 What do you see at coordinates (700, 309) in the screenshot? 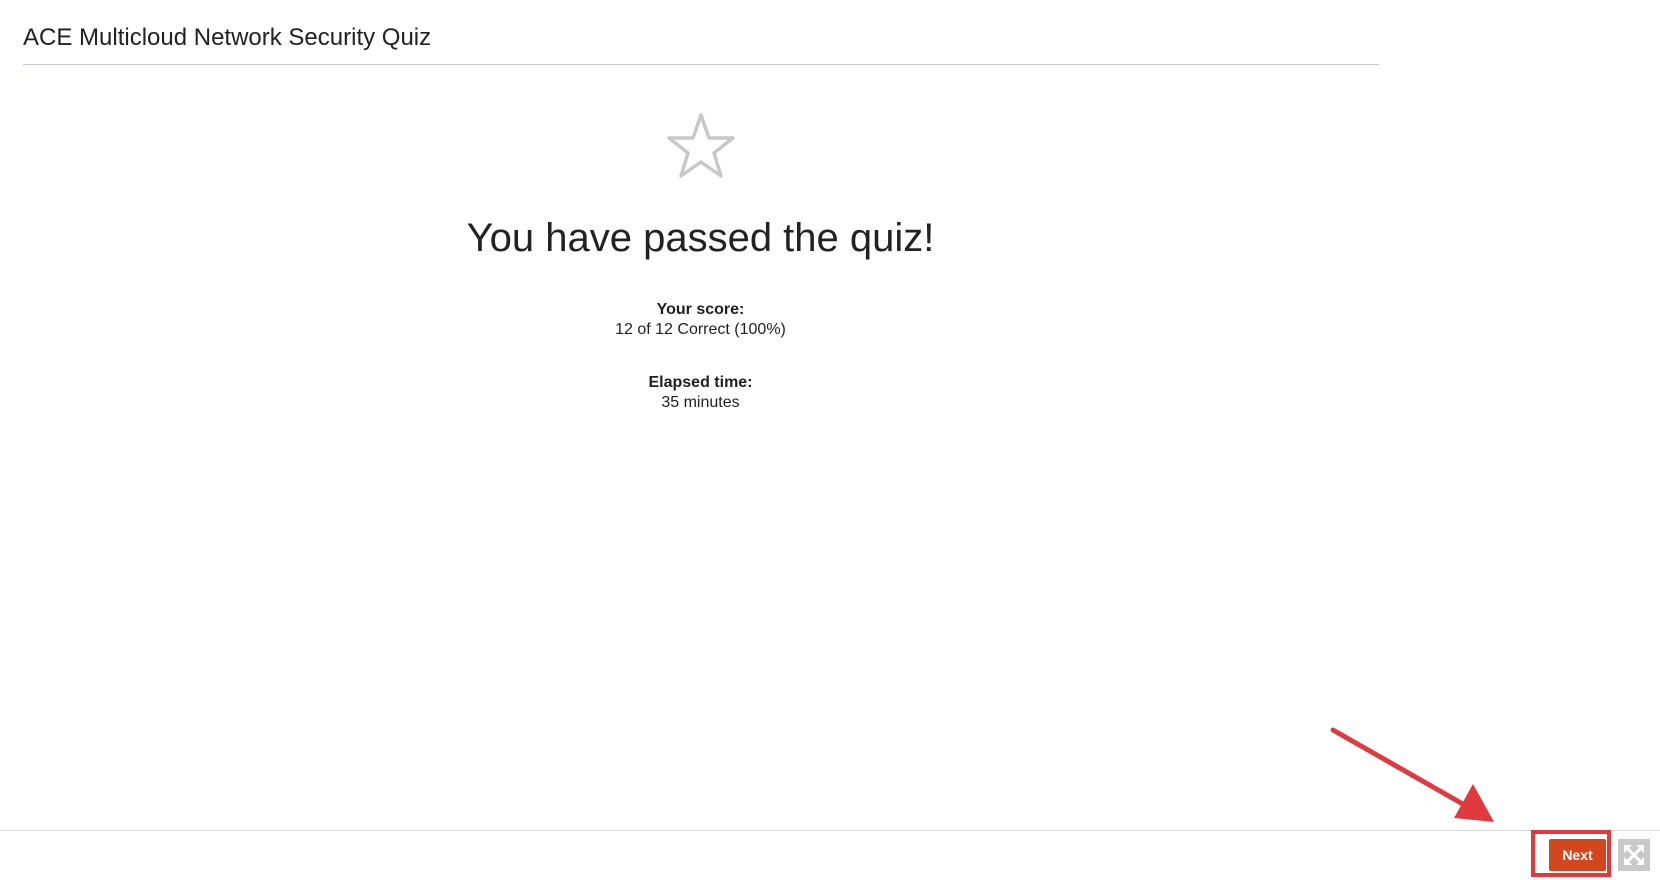
I see `score-label: Your score:` at bounding box center [700, 309].